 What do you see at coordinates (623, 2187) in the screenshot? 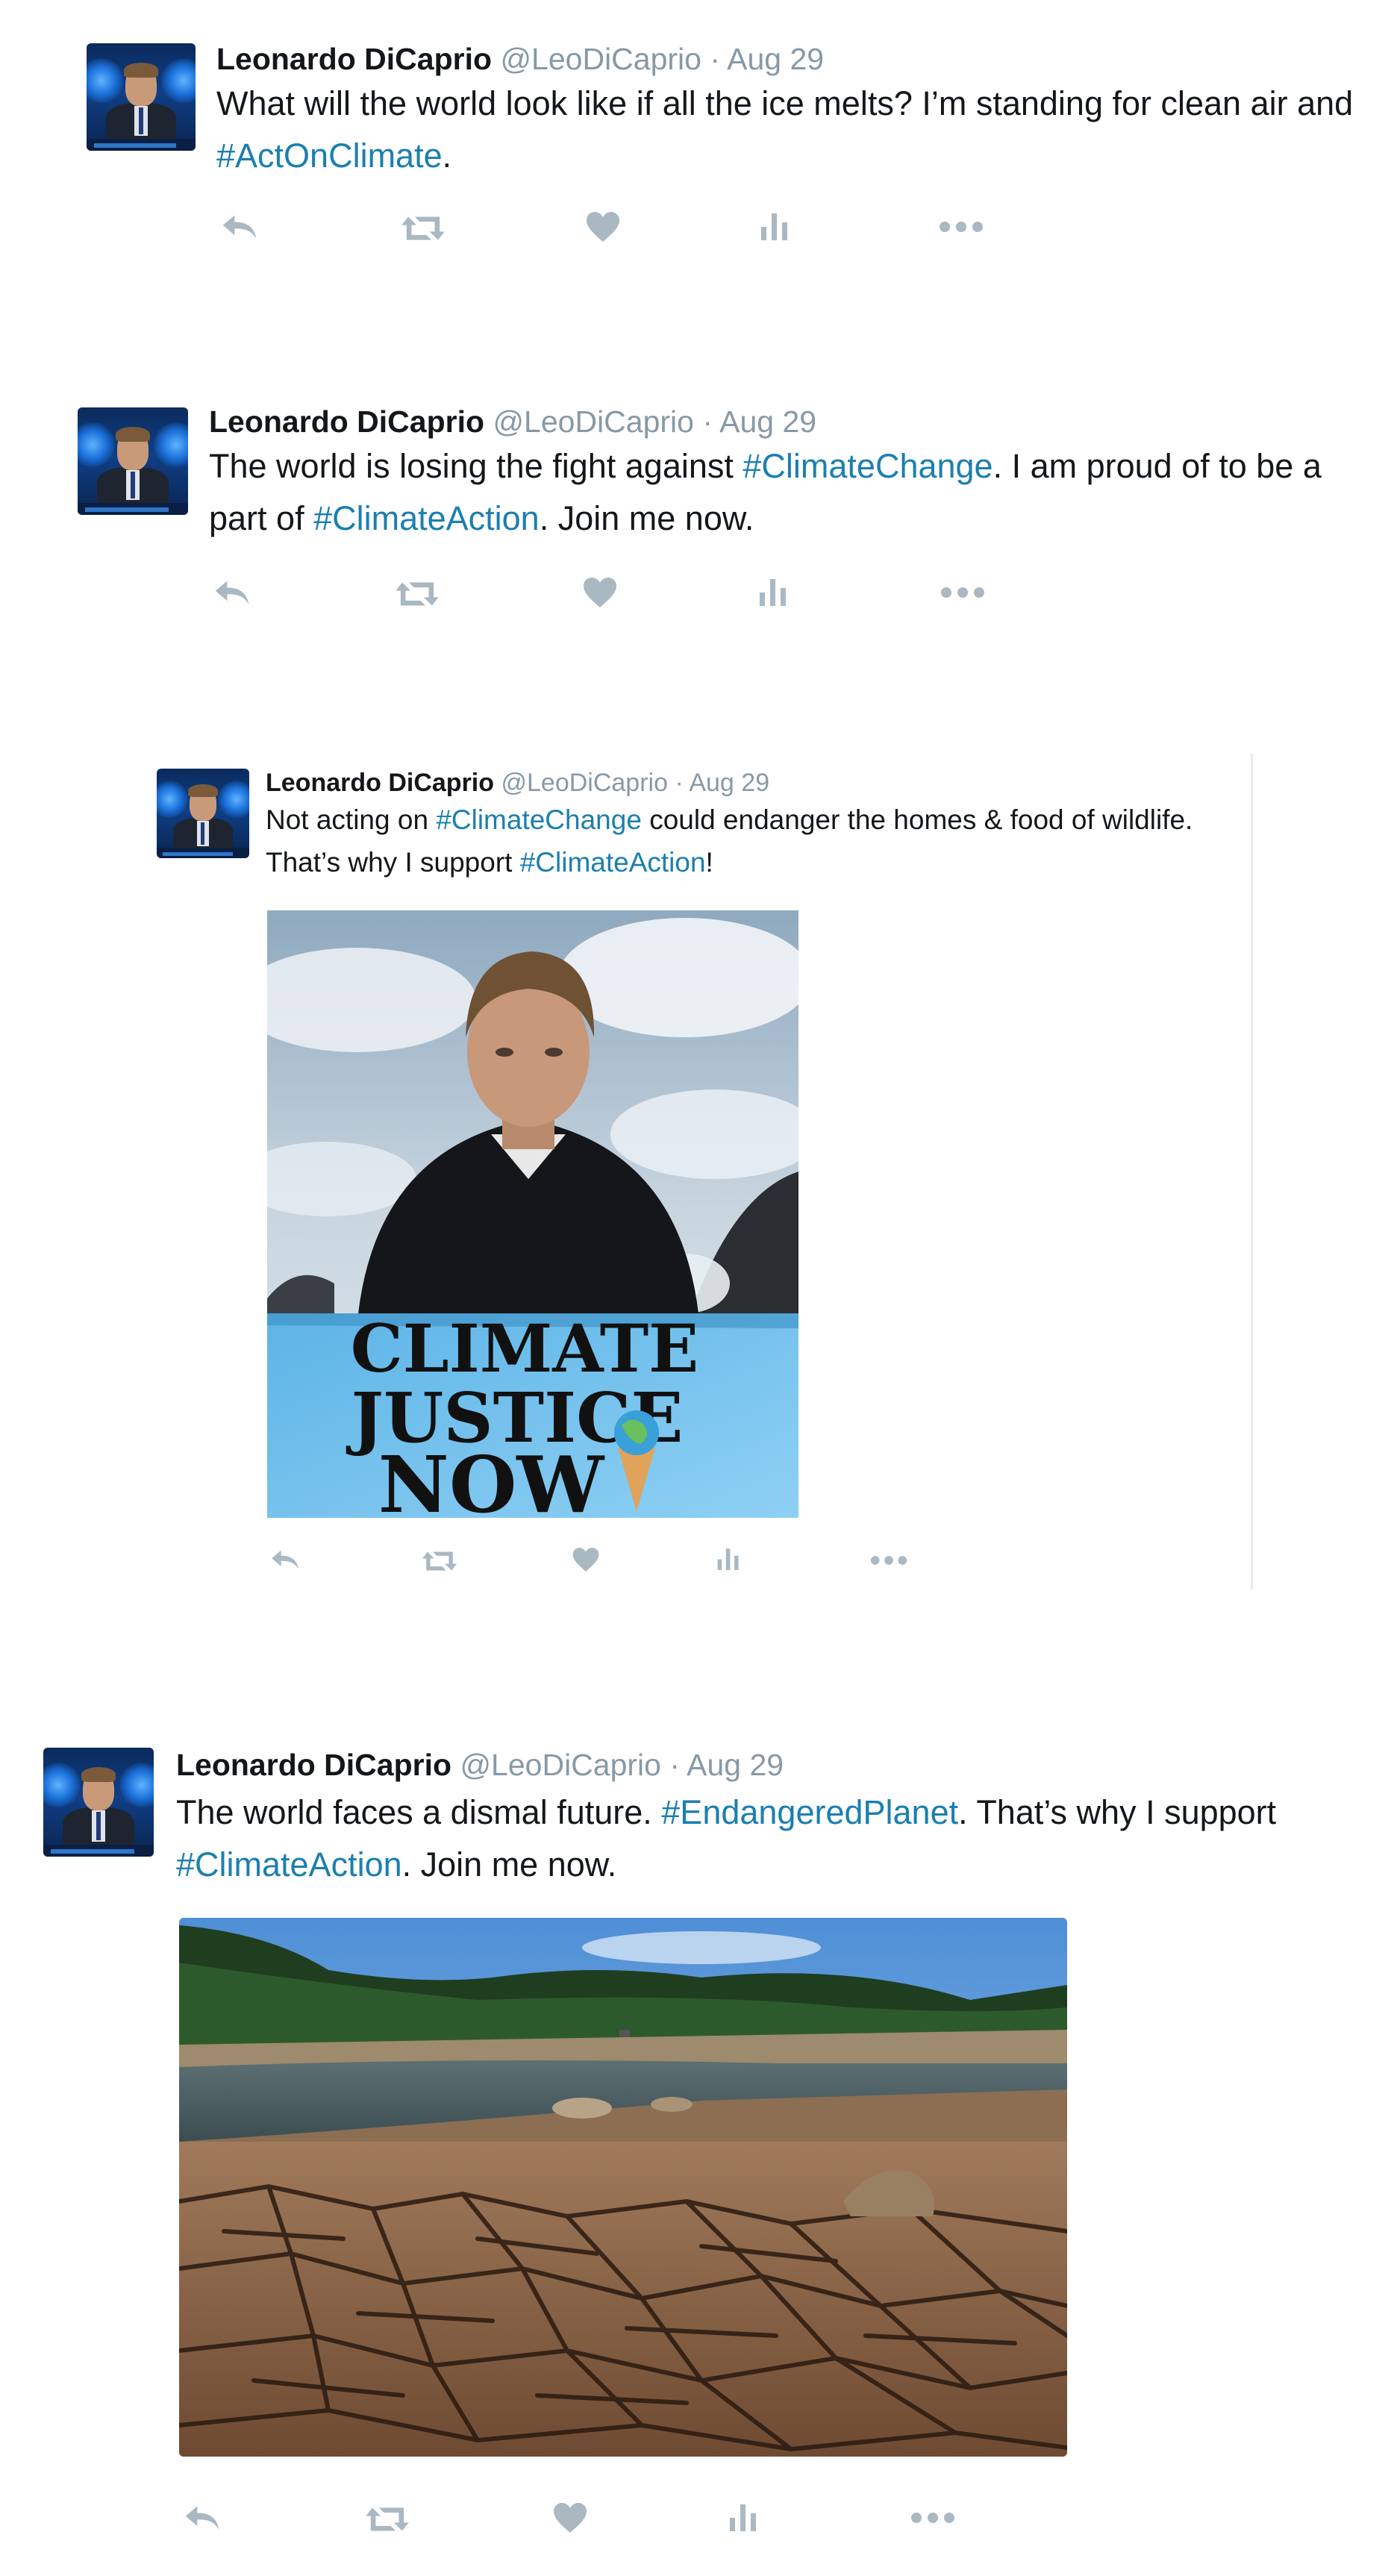
I see `tweet-image` at bounding box center [623, 2187].